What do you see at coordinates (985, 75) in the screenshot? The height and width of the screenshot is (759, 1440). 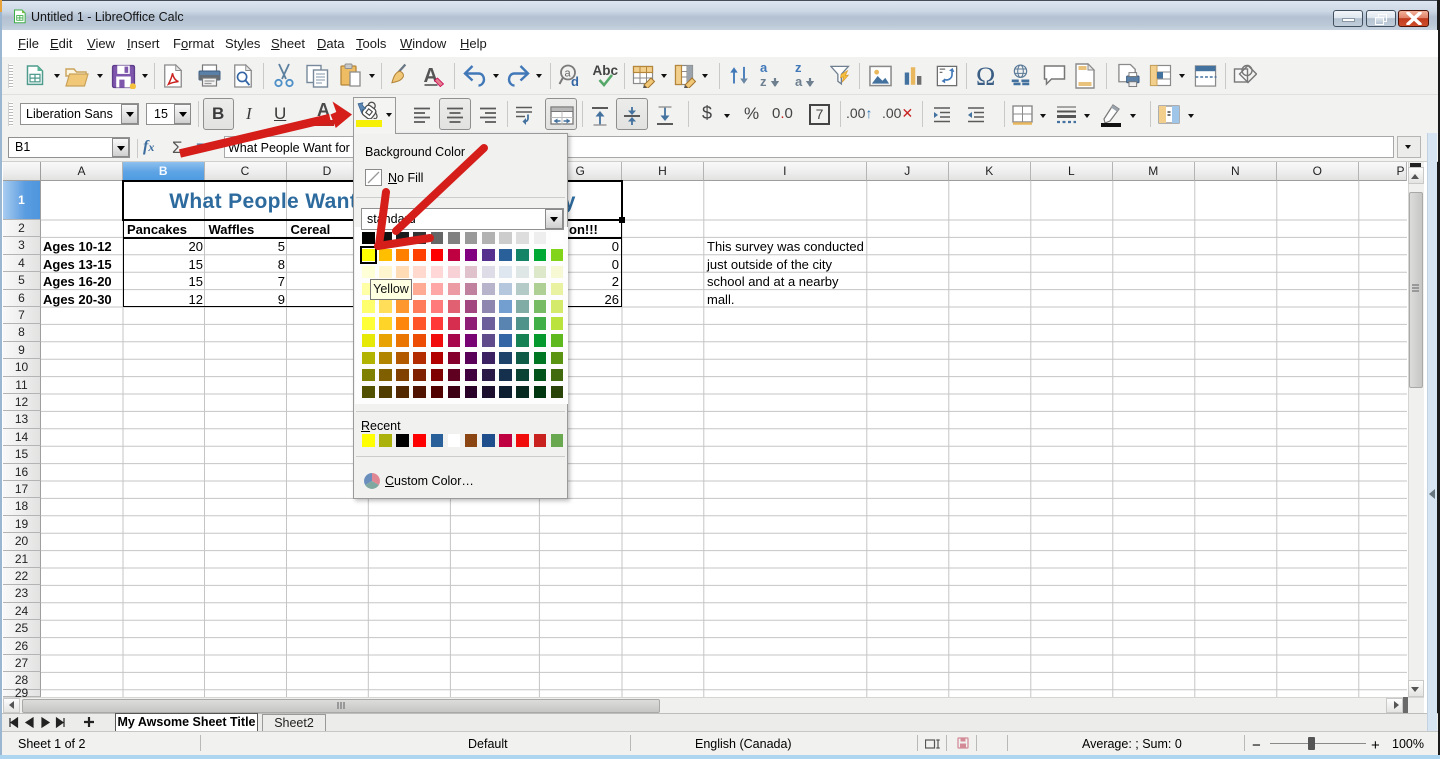 I see `svg-text: Ω` at bounding box center [985, 75].